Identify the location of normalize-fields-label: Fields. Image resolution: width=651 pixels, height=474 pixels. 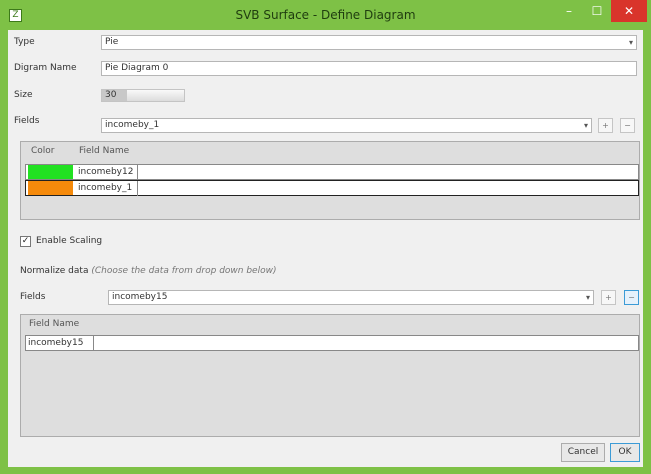
(33, 297).